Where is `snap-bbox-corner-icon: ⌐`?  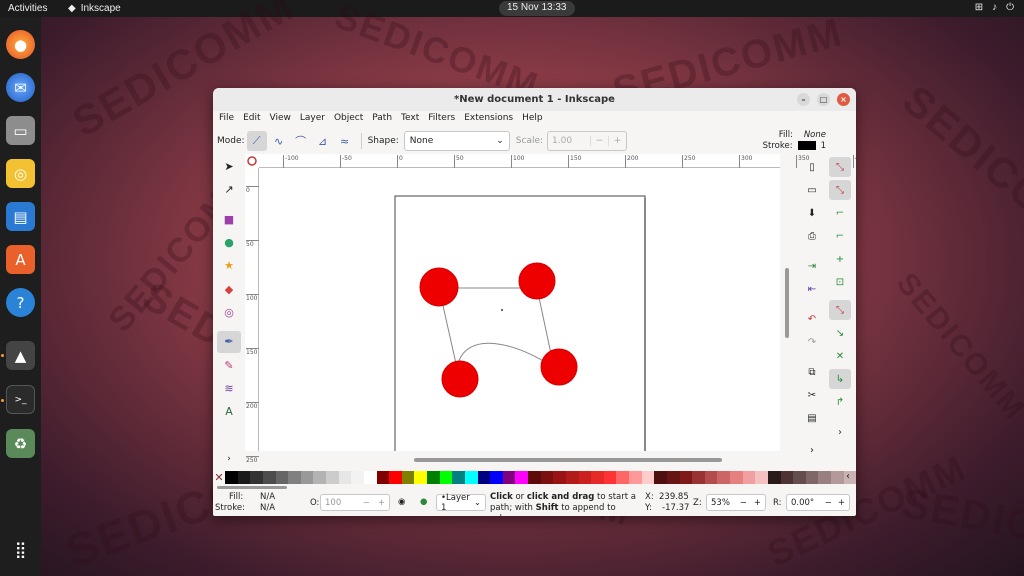 snap-bbox-corner-icon: ⌐ is located at coordinates (840, 236).